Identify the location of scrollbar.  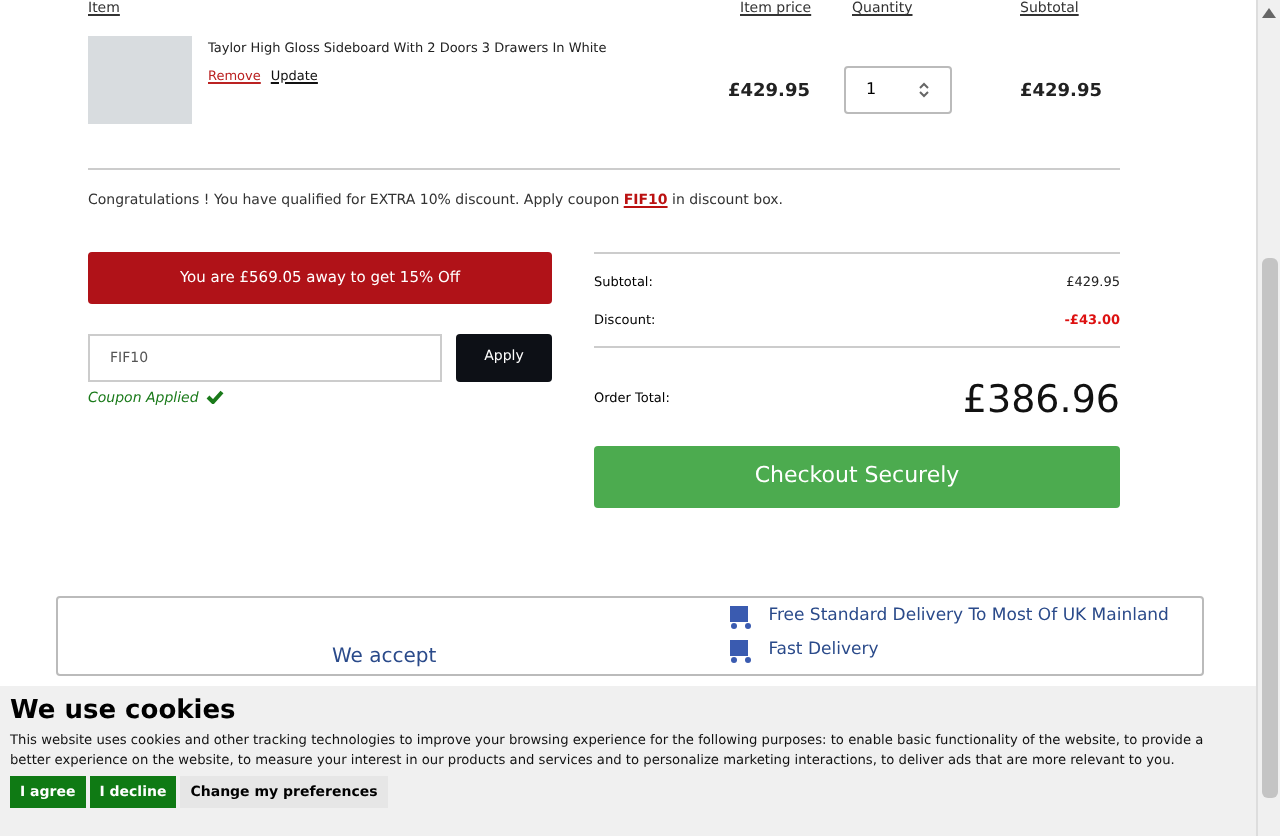
(1268, 418).